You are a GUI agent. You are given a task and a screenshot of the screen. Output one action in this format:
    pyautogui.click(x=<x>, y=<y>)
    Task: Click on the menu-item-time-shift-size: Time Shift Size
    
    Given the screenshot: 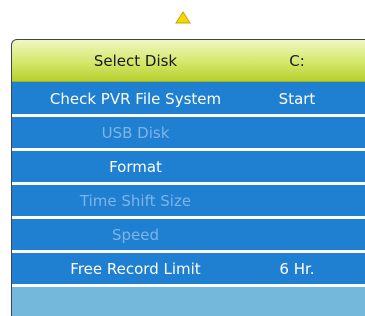 What is the action you would take?
    pyautogui.click(x=188, y=200)
    